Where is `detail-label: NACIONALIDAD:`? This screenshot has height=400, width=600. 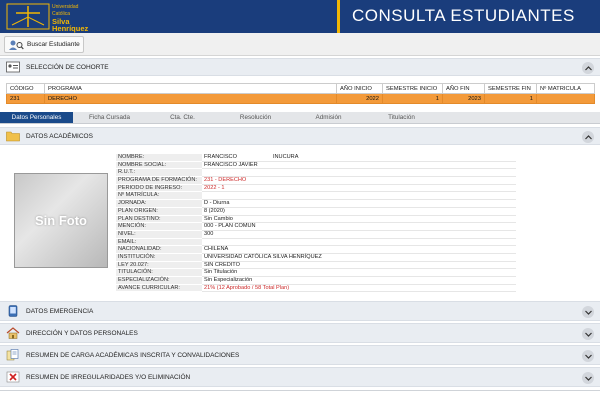 detail-label: NACIONALIDAD: is located at coordinates (159, 250).